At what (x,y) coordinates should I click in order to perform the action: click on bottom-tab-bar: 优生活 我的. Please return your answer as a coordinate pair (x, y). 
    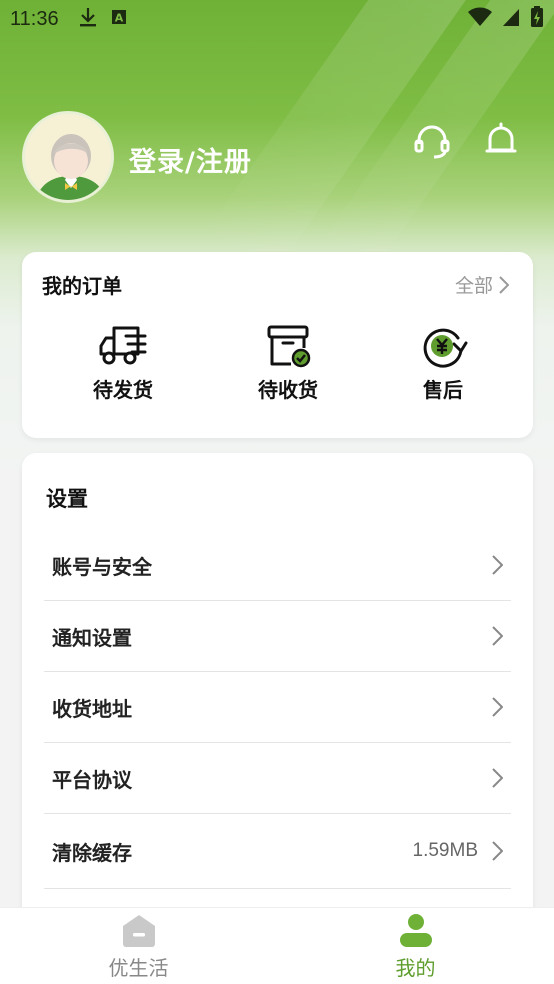
    Looking at the image, I should click on (277, 945).